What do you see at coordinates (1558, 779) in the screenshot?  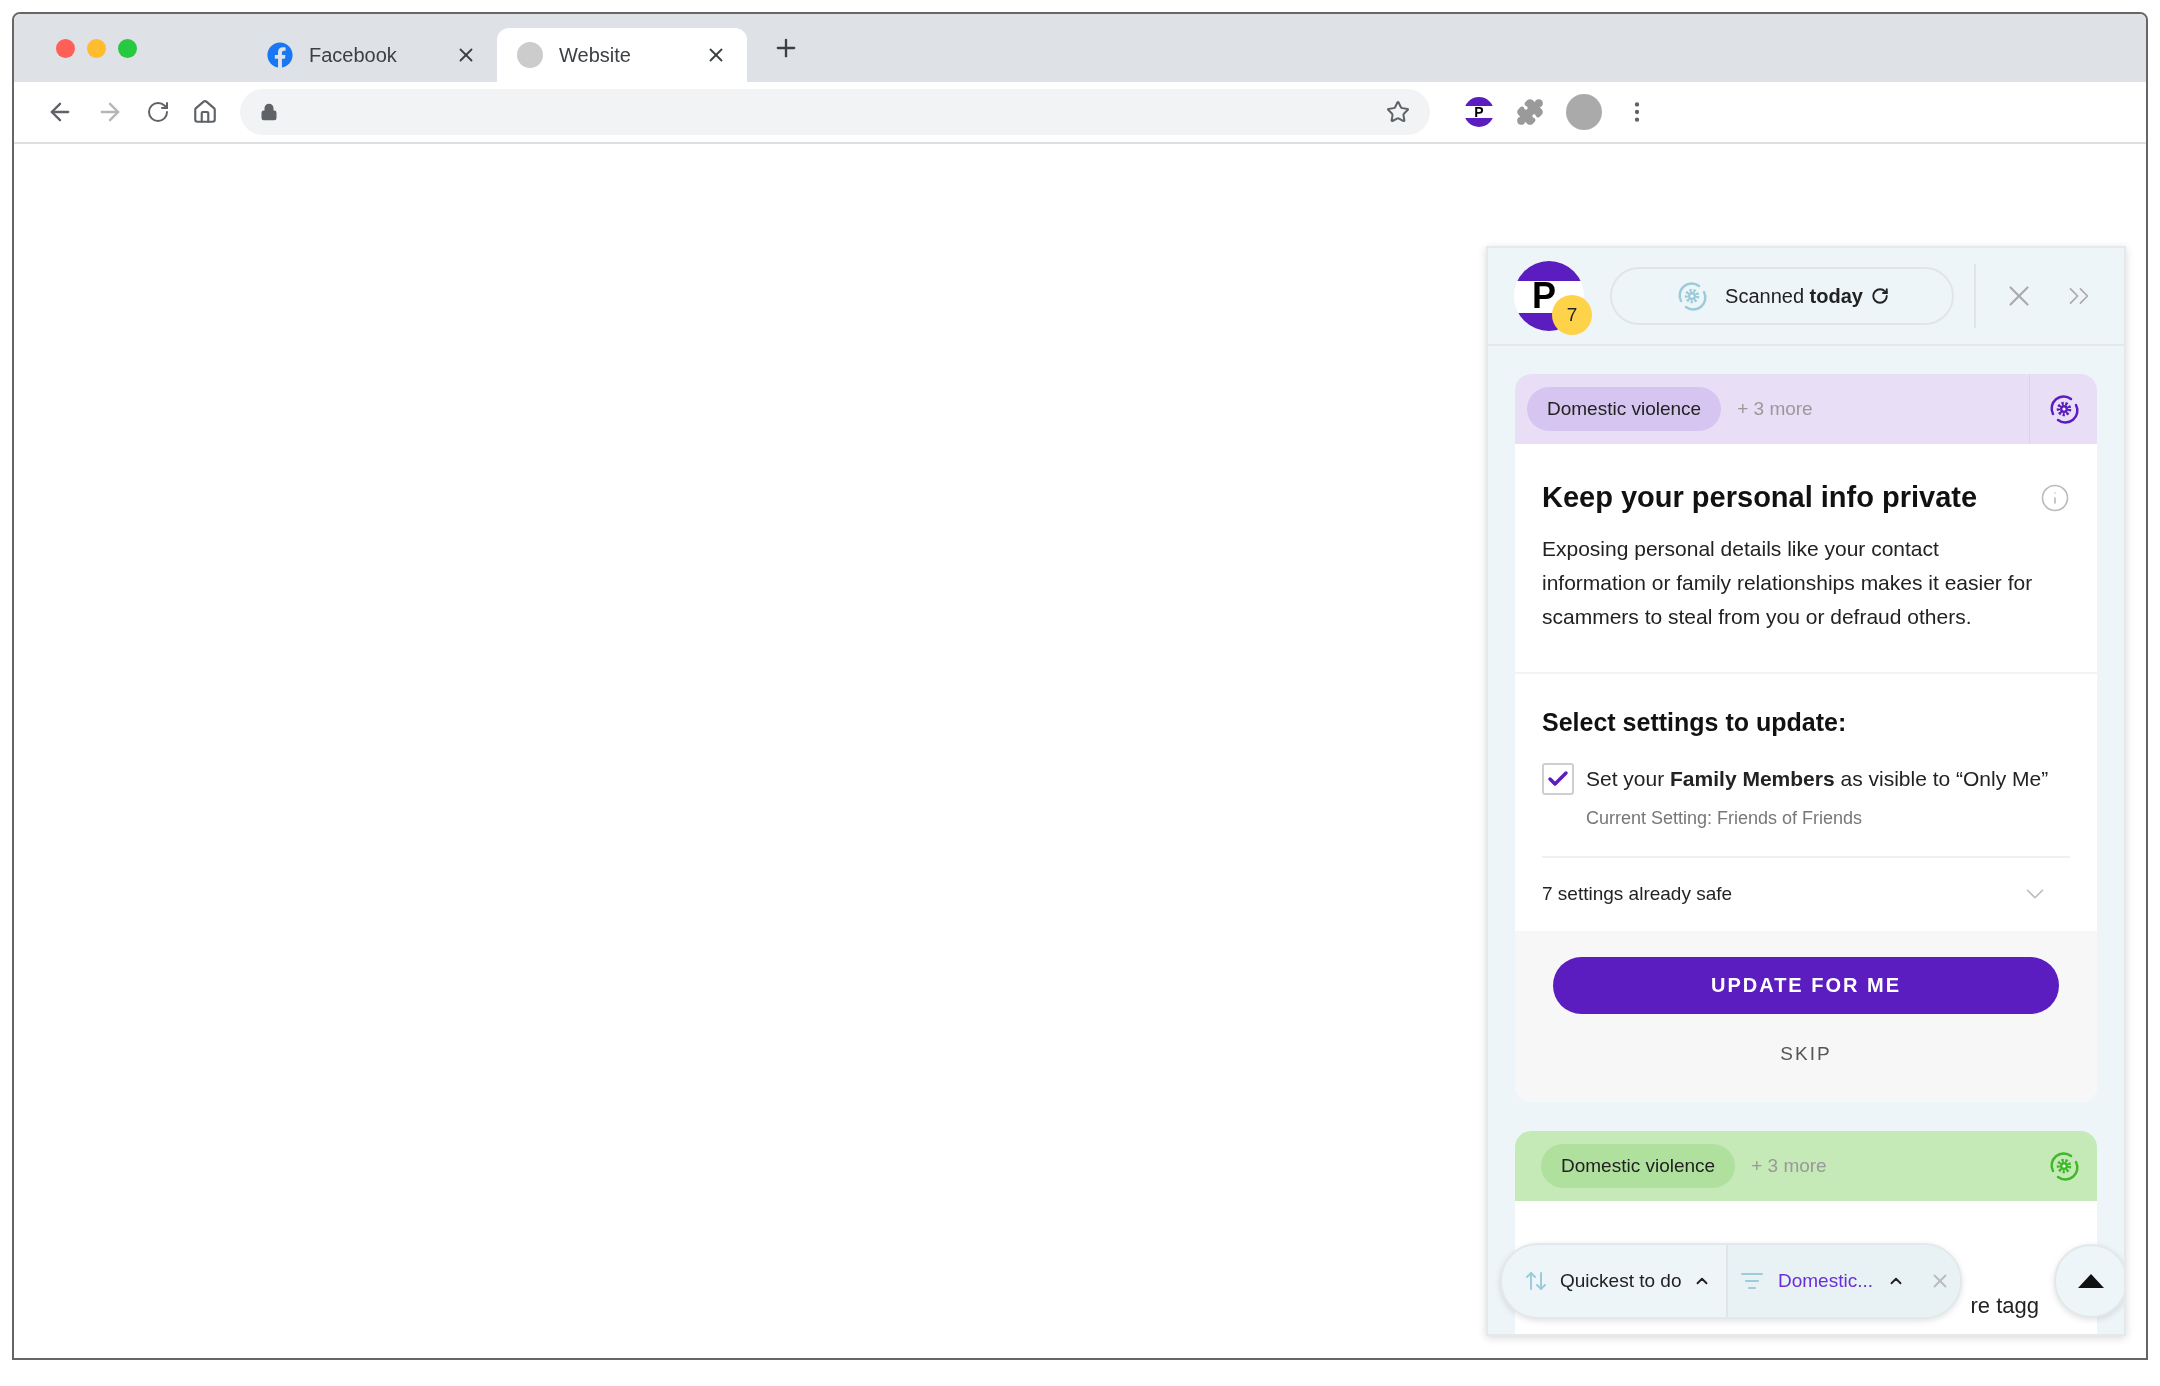 I see `checkbox` at bounding box center [1558, 779].